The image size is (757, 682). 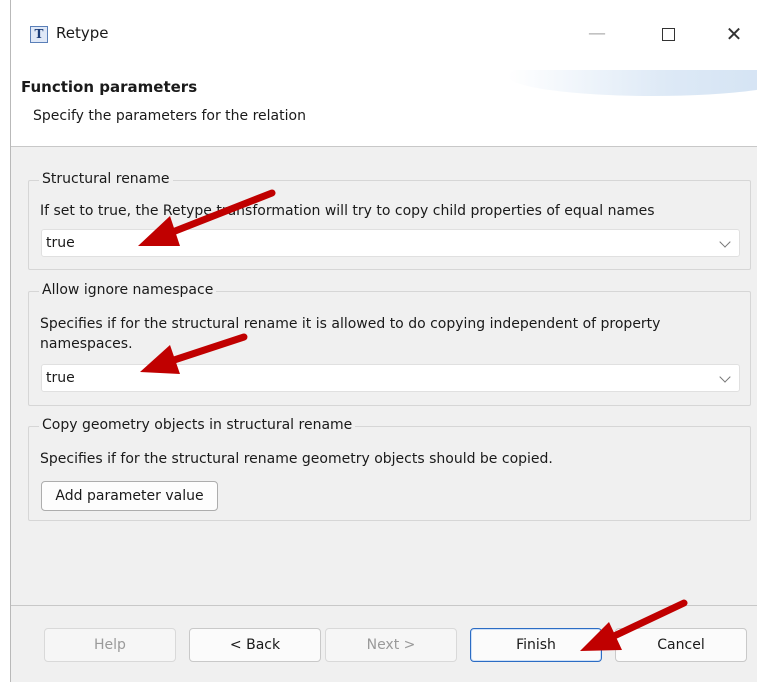 I want to click on structural-rename-select: true, so click(x=390, y=243).